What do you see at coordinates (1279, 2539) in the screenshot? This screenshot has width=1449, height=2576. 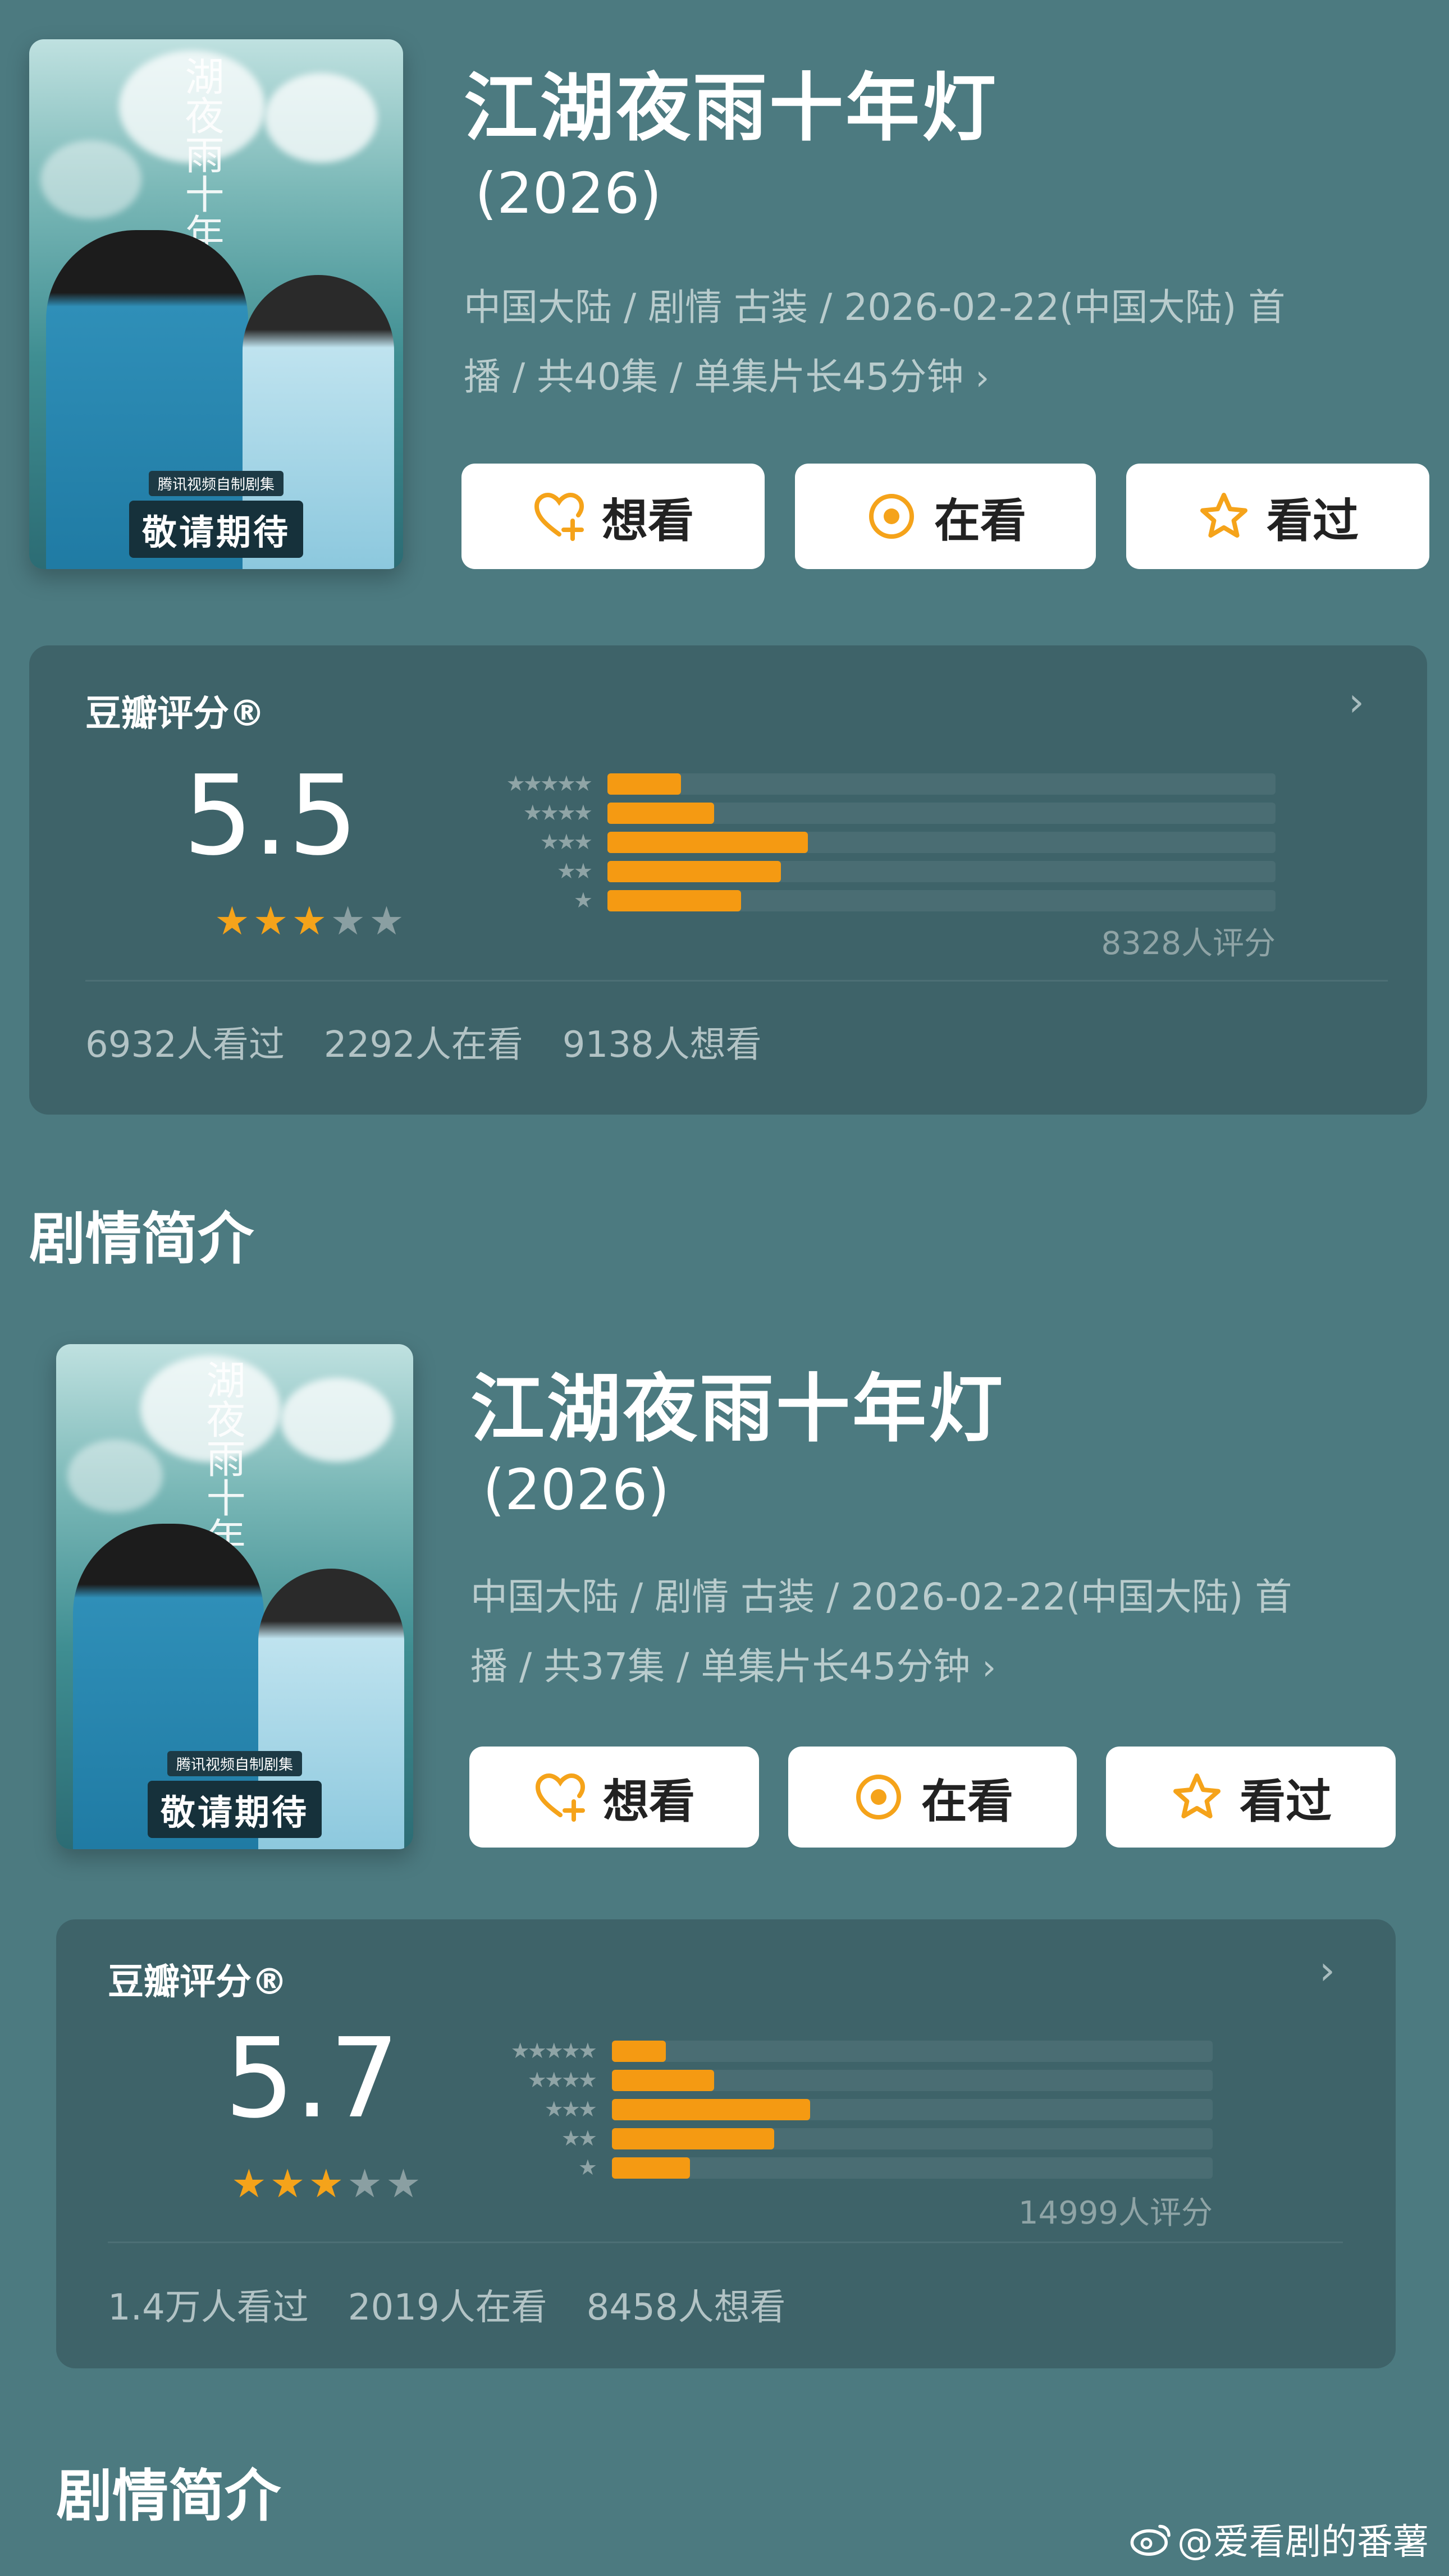 I see `watermark: @爱看剧的番薯` at bounding box center [1279, 2539].